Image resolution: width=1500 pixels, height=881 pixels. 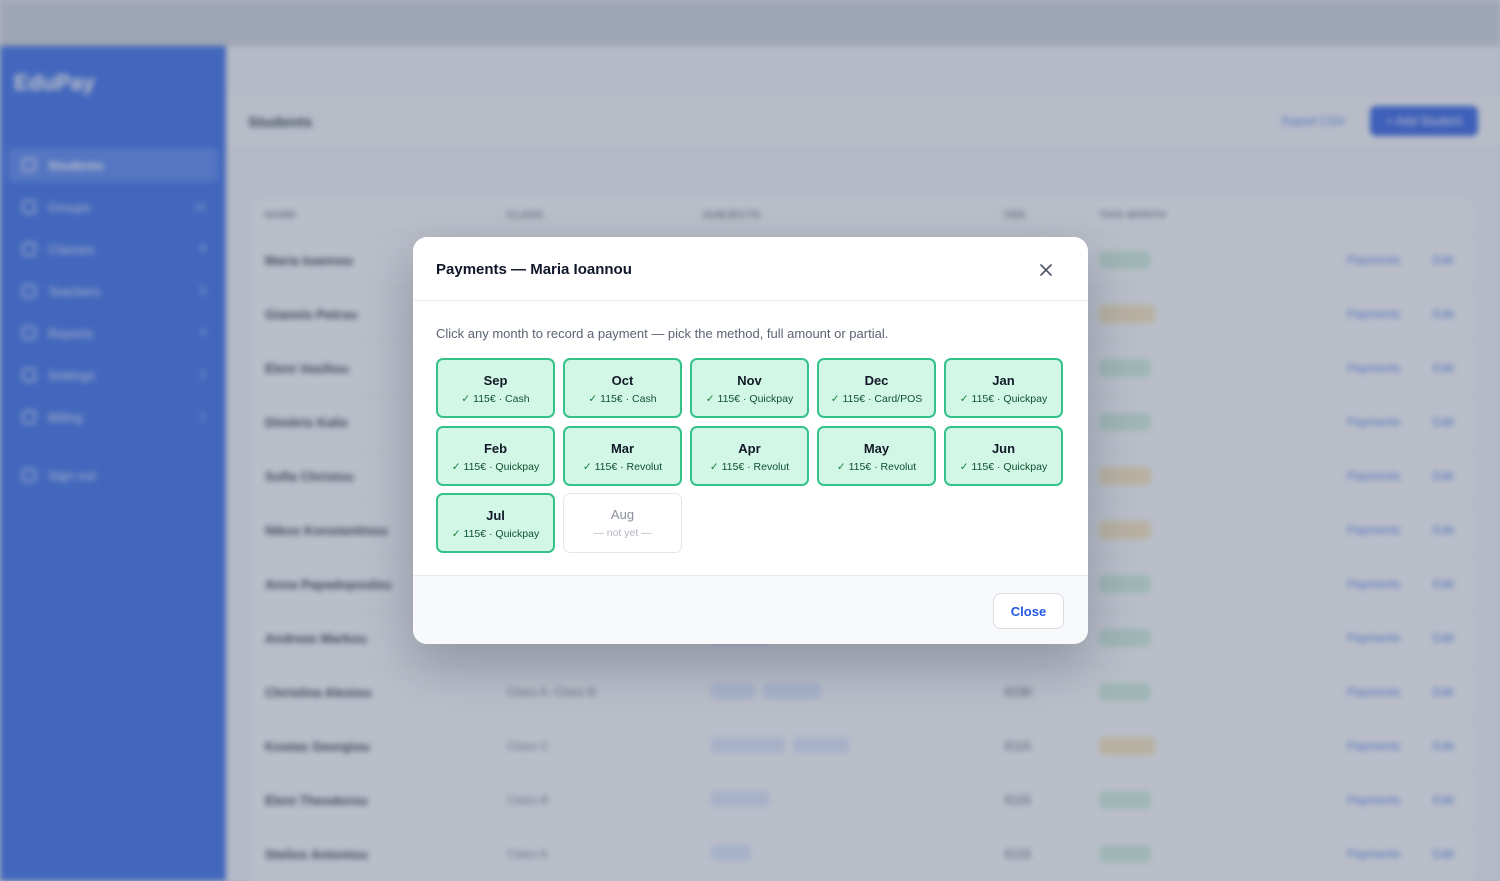 I want to click on month-label: Aug, so click(x=622, y=514).